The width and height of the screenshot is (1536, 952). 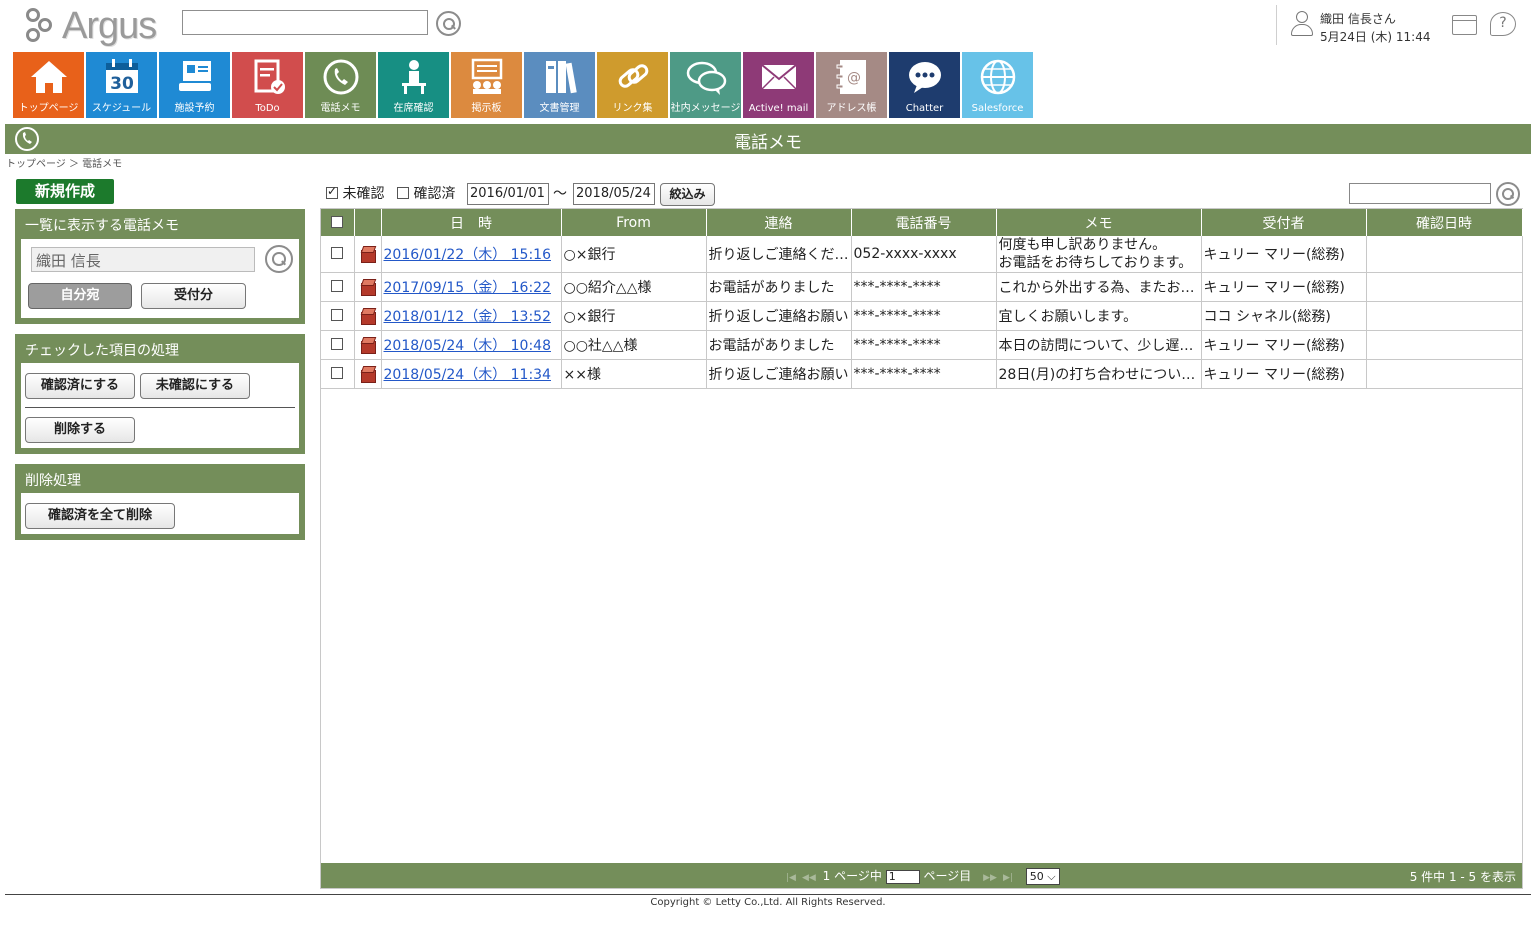 I want to click on tile-facility: 施設予約, so click(x=194, y=85).